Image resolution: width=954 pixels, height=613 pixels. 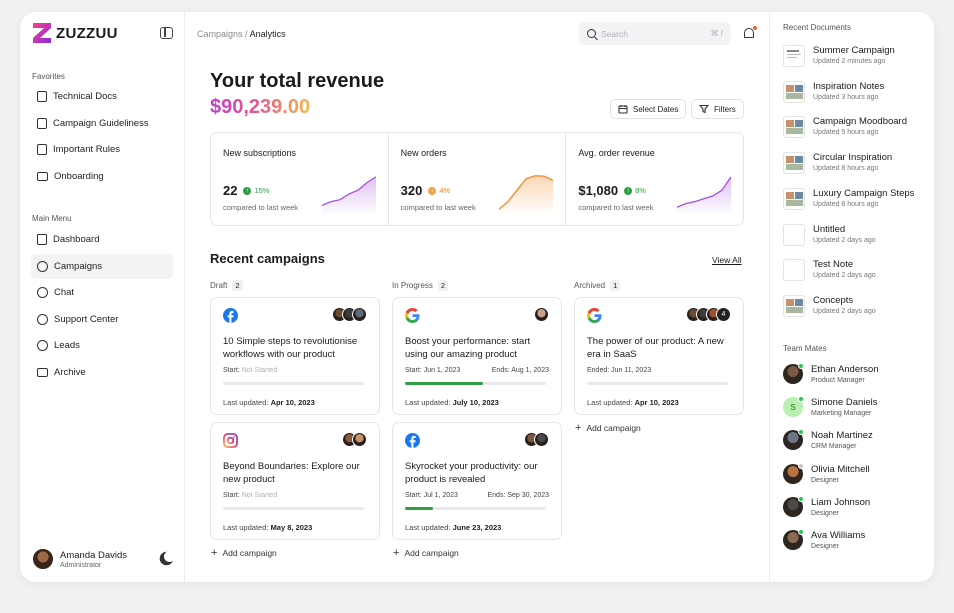 I want to click on favorite-item-onboarding: Onboarding, so click(x=102, y=176).